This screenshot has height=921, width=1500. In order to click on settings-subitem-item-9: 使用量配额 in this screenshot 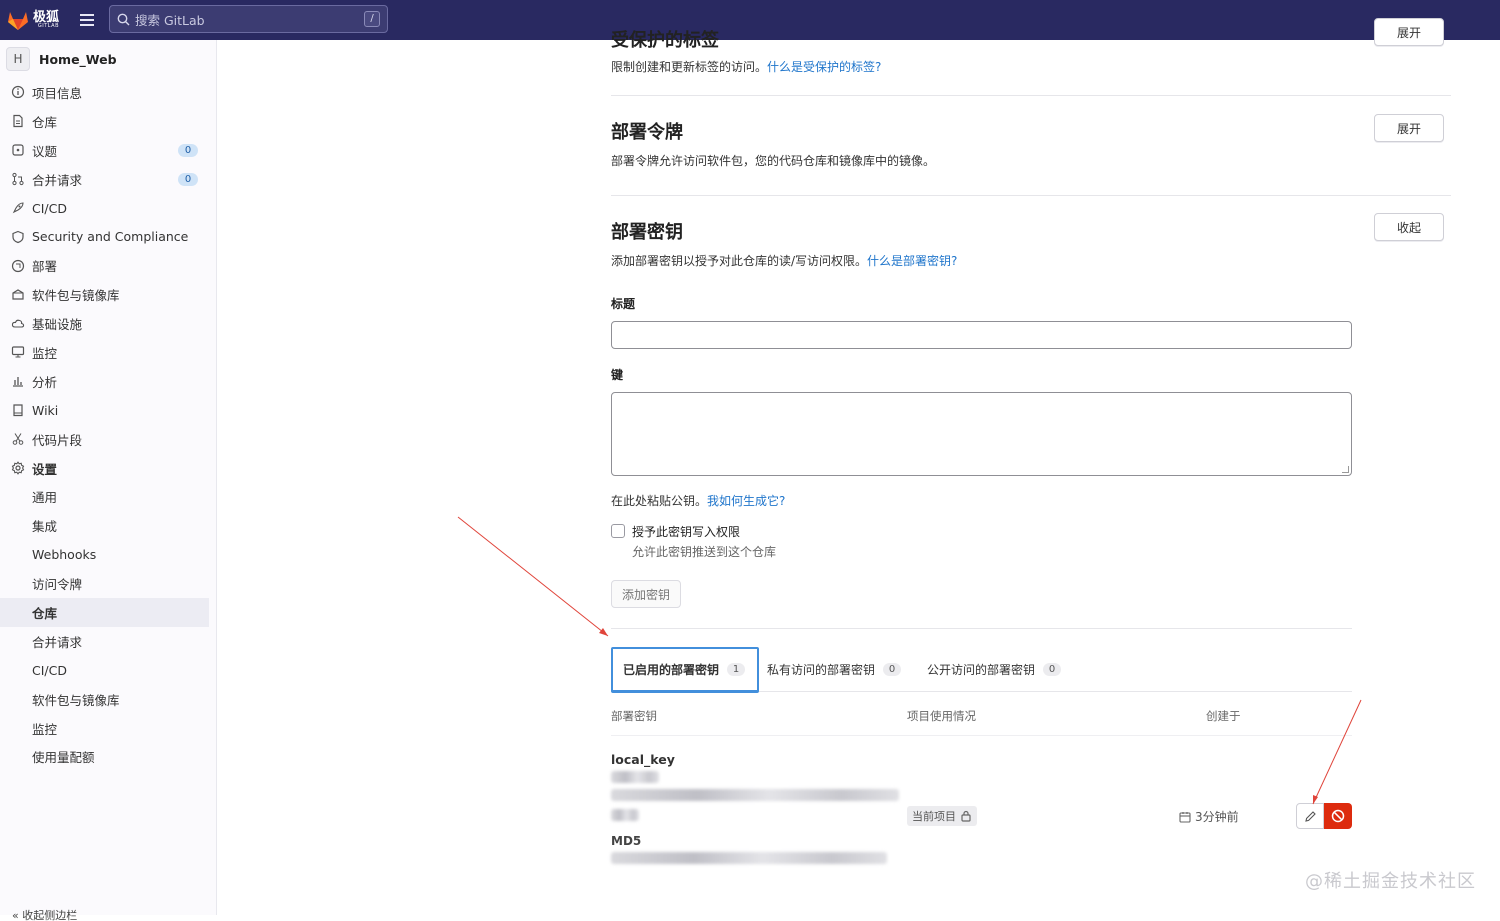, I will do `click(108, 756)`.